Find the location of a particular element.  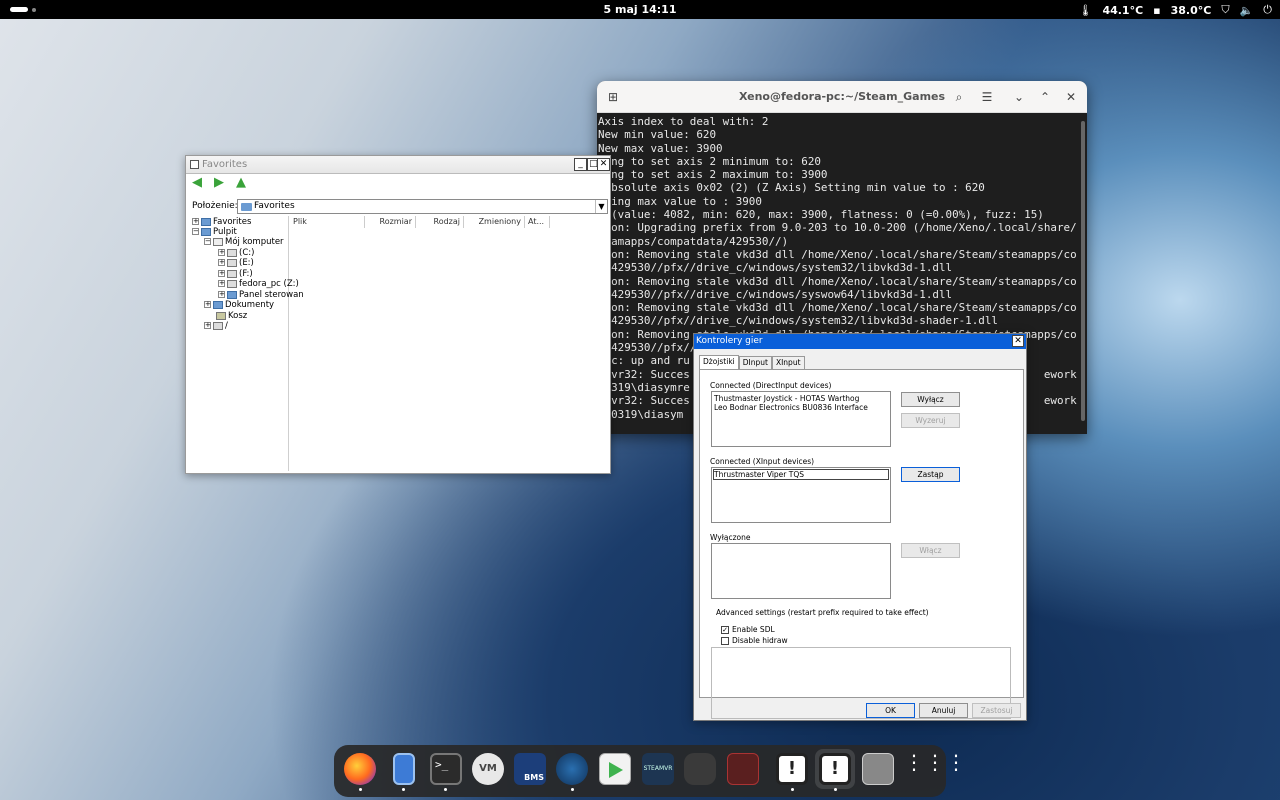

vmware-icon: VM is located at coordinates (488, 769).